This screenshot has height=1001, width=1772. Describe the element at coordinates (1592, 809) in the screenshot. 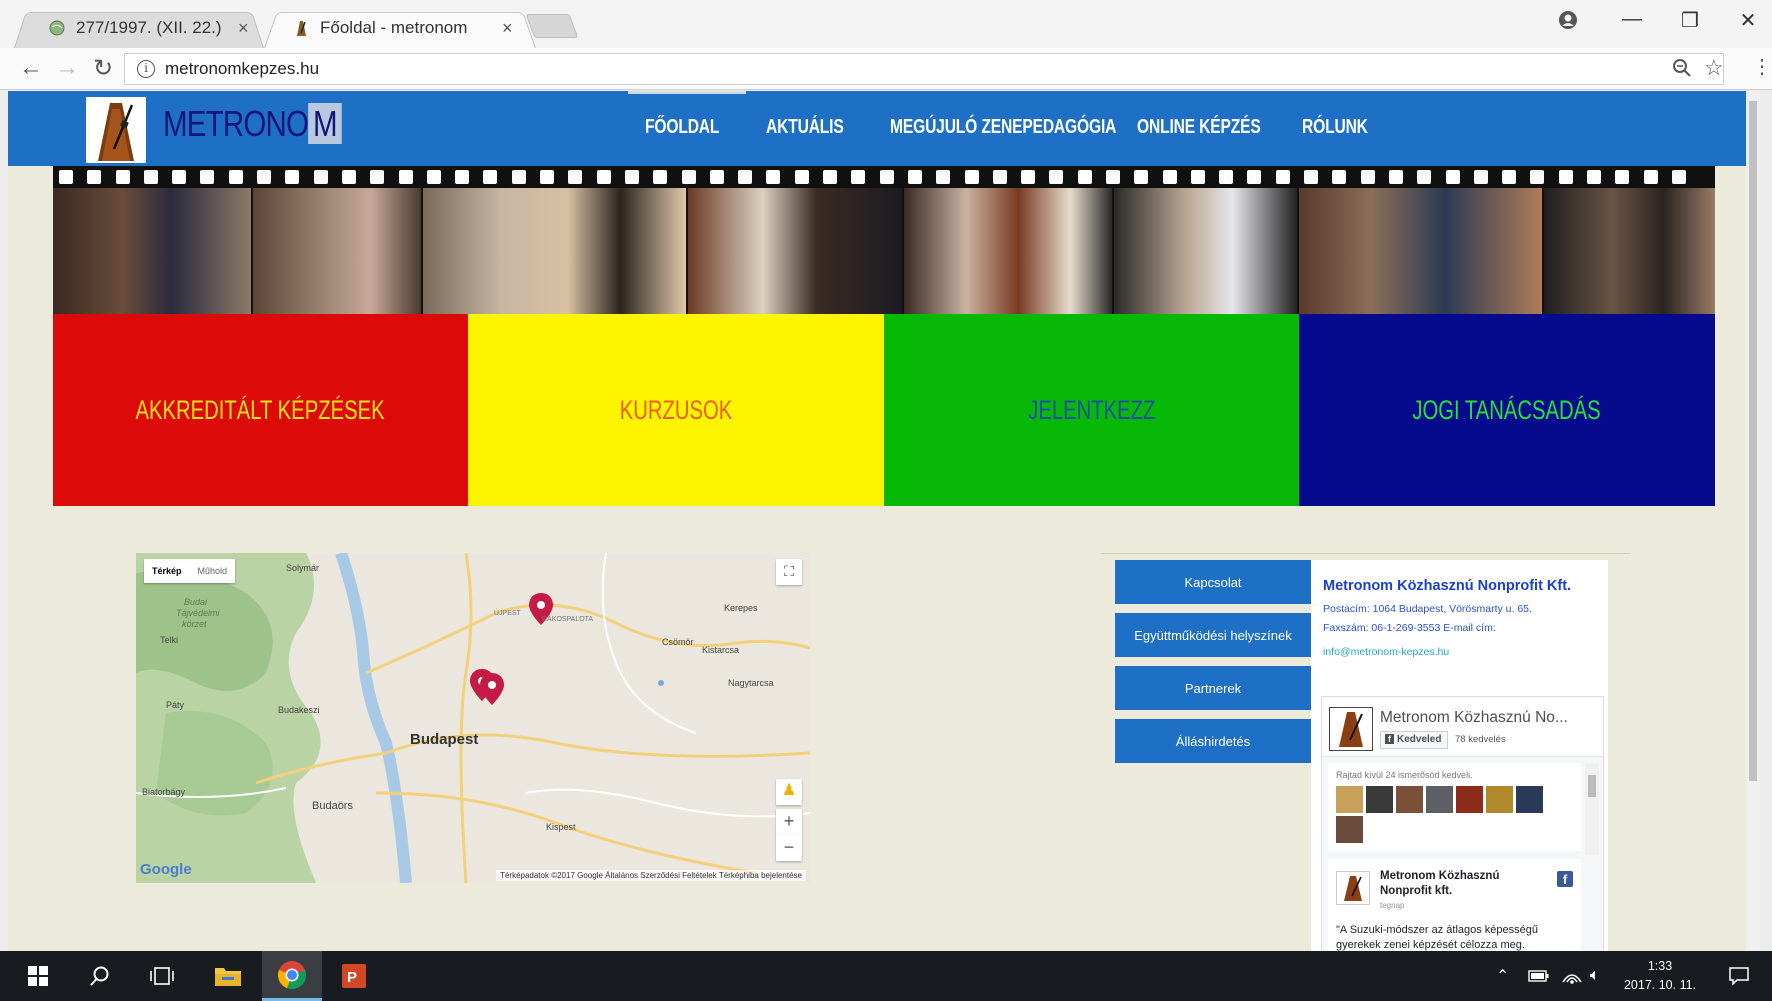

I see `facebook-scrollbar` at that location.